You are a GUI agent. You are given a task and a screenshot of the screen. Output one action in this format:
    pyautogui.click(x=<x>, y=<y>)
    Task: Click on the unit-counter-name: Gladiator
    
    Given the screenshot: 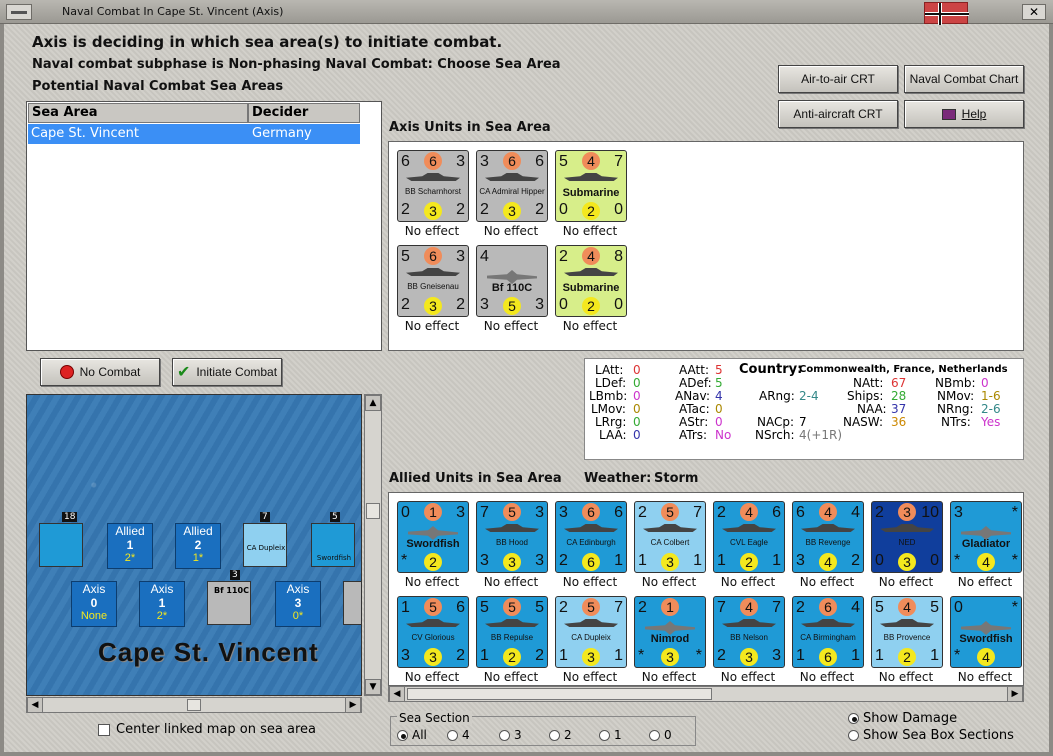 What is the action you would take?
    pyautogui.click(x=986, y=544)
    